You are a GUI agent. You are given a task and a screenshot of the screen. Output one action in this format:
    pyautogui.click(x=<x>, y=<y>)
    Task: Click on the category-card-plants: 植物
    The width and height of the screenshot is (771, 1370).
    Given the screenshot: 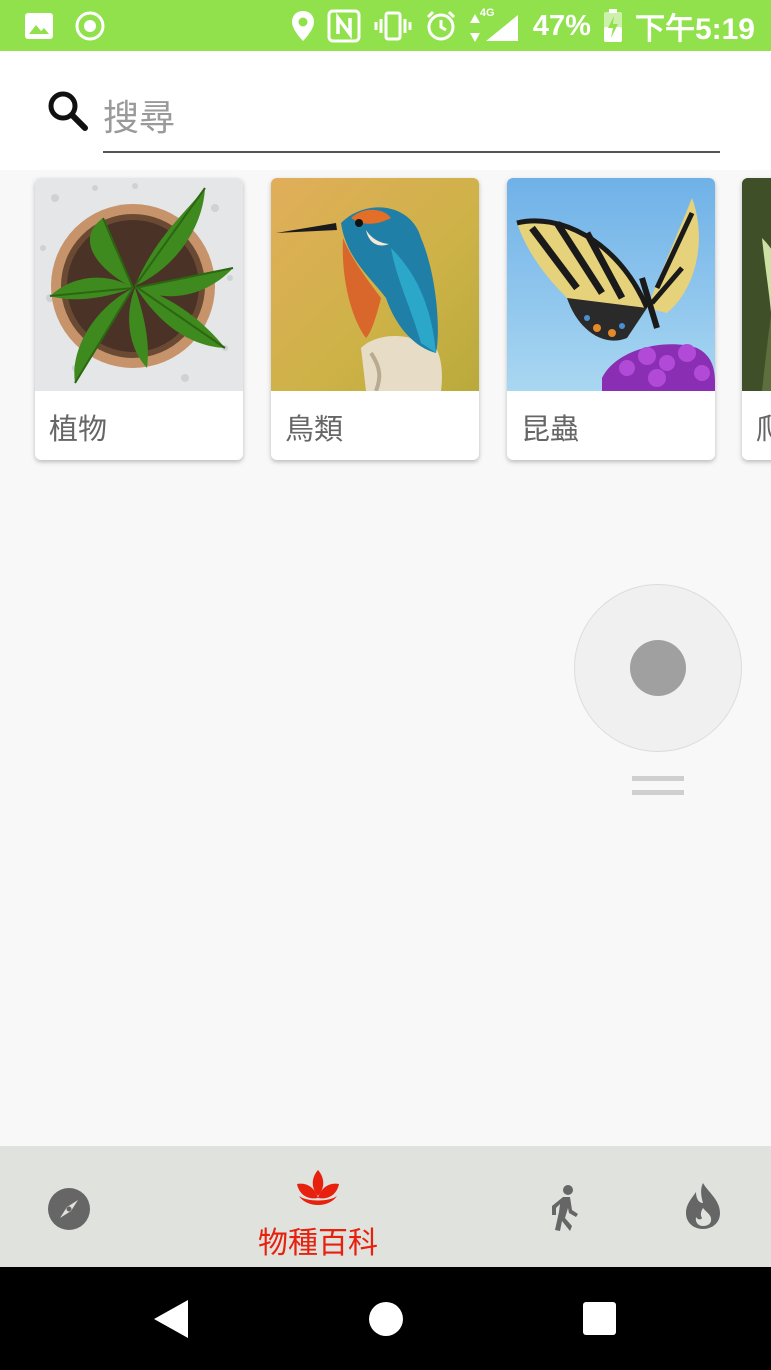 What is the action you would take?
    pyautogui.click(x=139, y=319)
    